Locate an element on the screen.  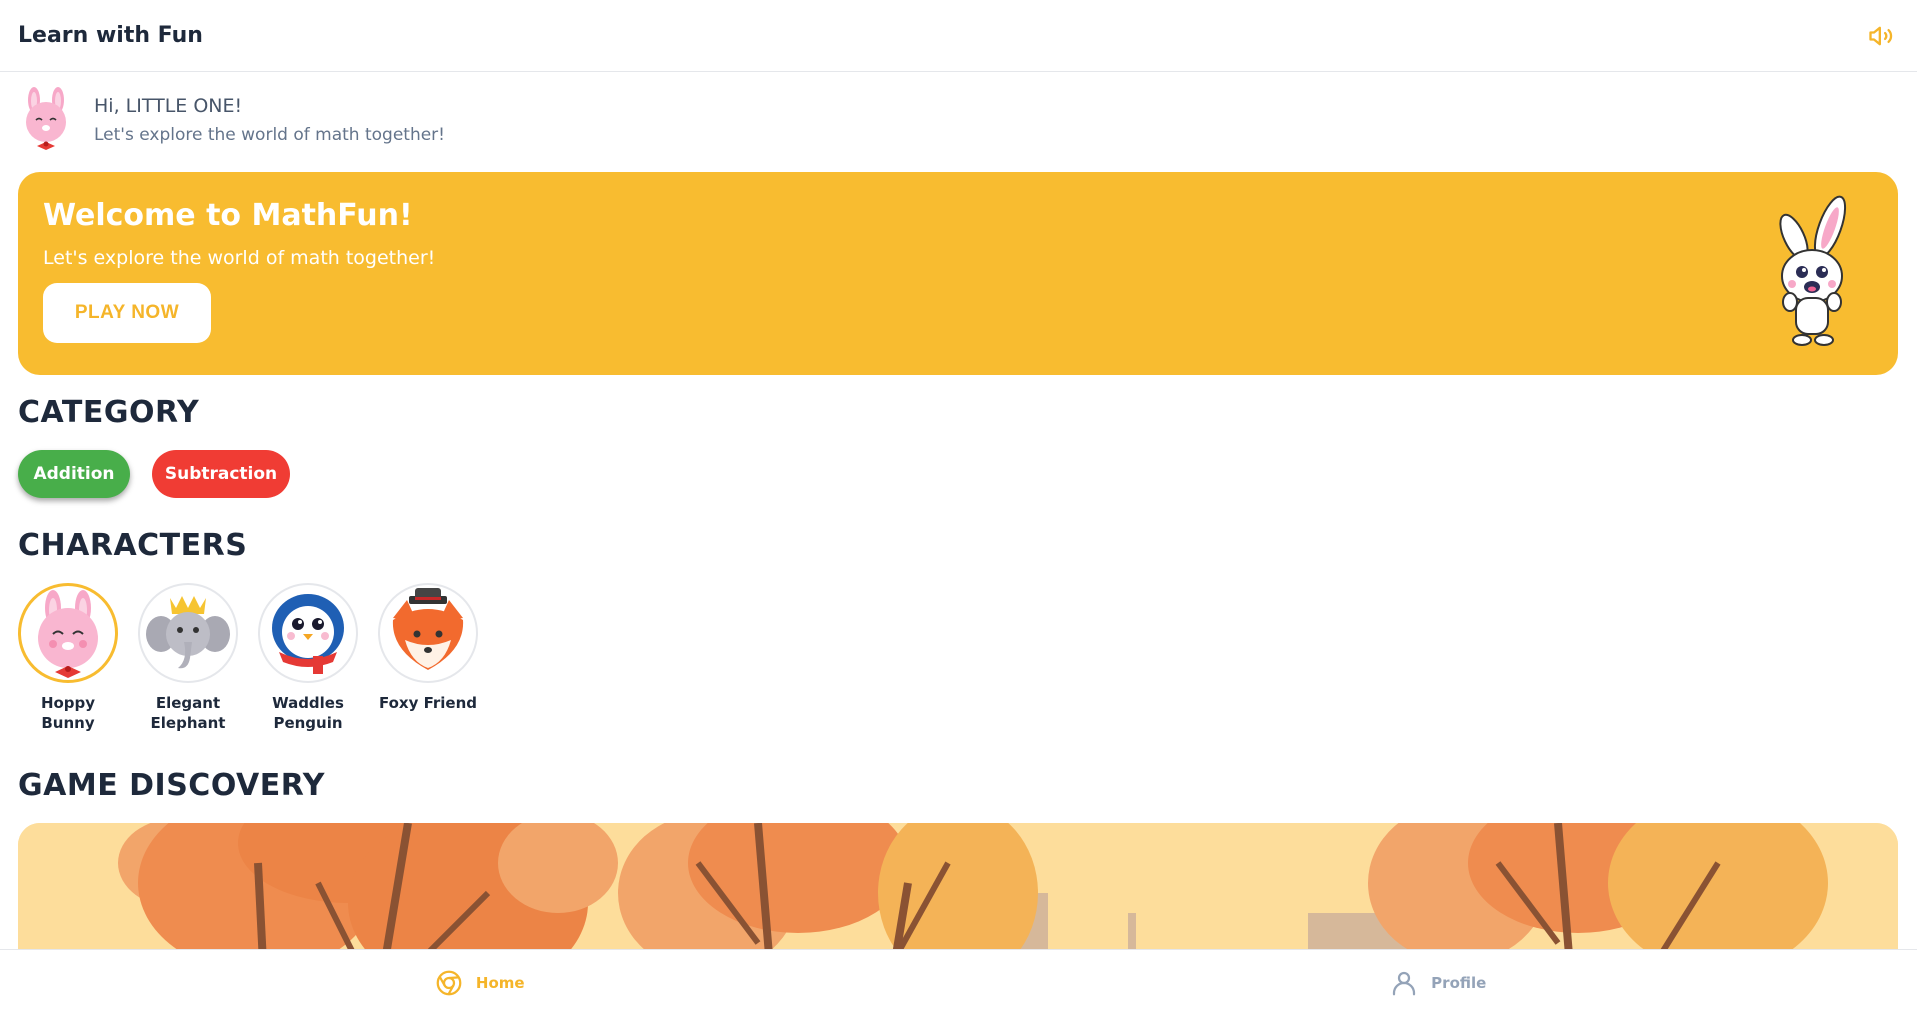
character-name: Foxy Friend is located at coordinates (428, 703).